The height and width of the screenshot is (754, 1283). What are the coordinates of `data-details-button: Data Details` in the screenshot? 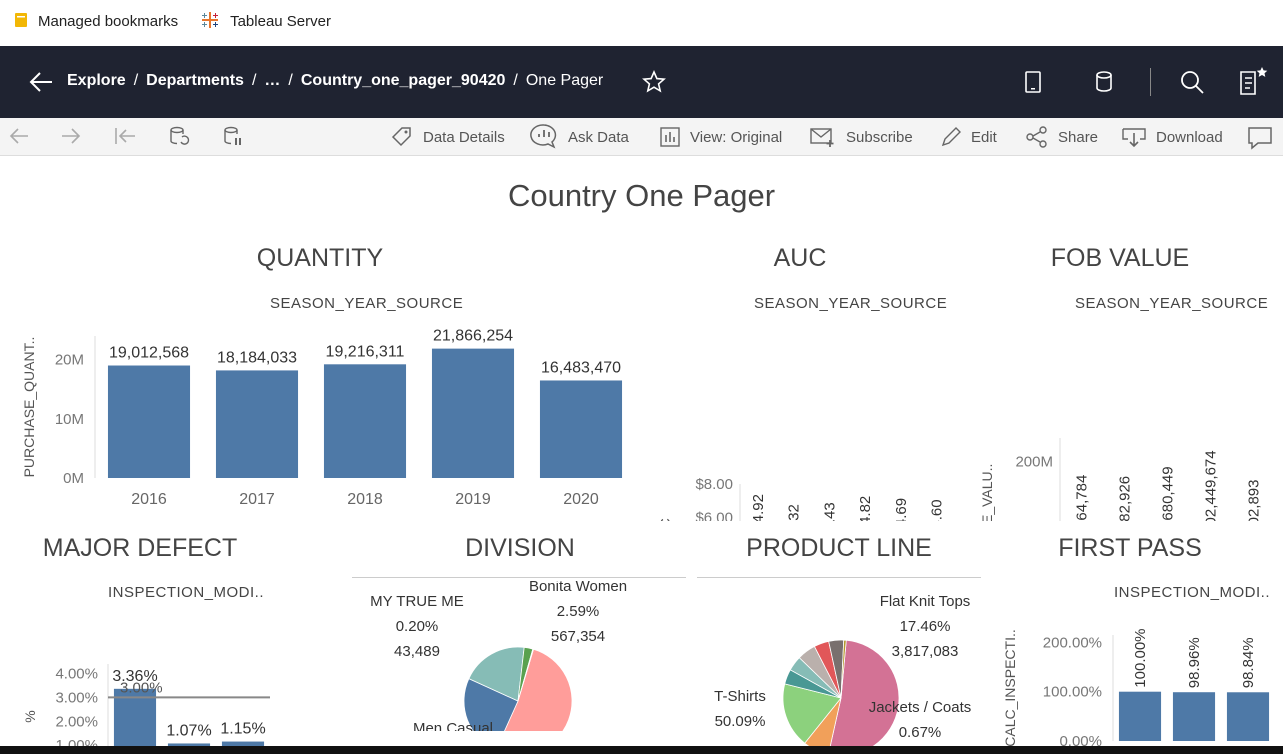 It's located at (447, 137).